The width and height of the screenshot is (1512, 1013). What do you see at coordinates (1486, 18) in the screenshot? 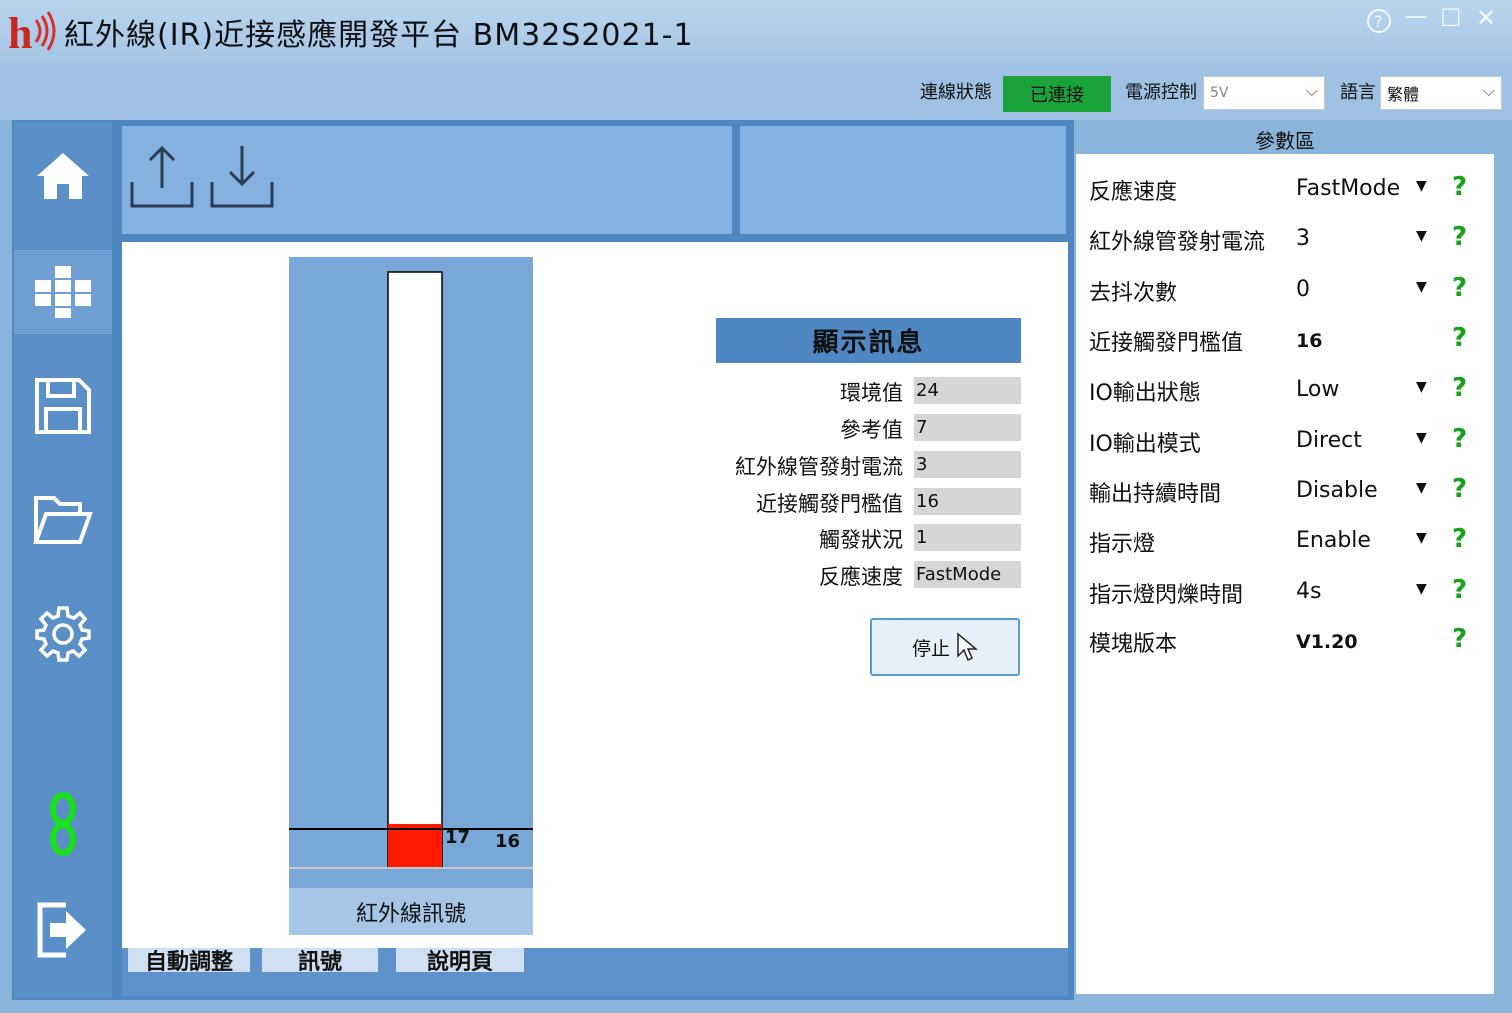
I see `close-button: ✕` at bounding box center [1486, 18].